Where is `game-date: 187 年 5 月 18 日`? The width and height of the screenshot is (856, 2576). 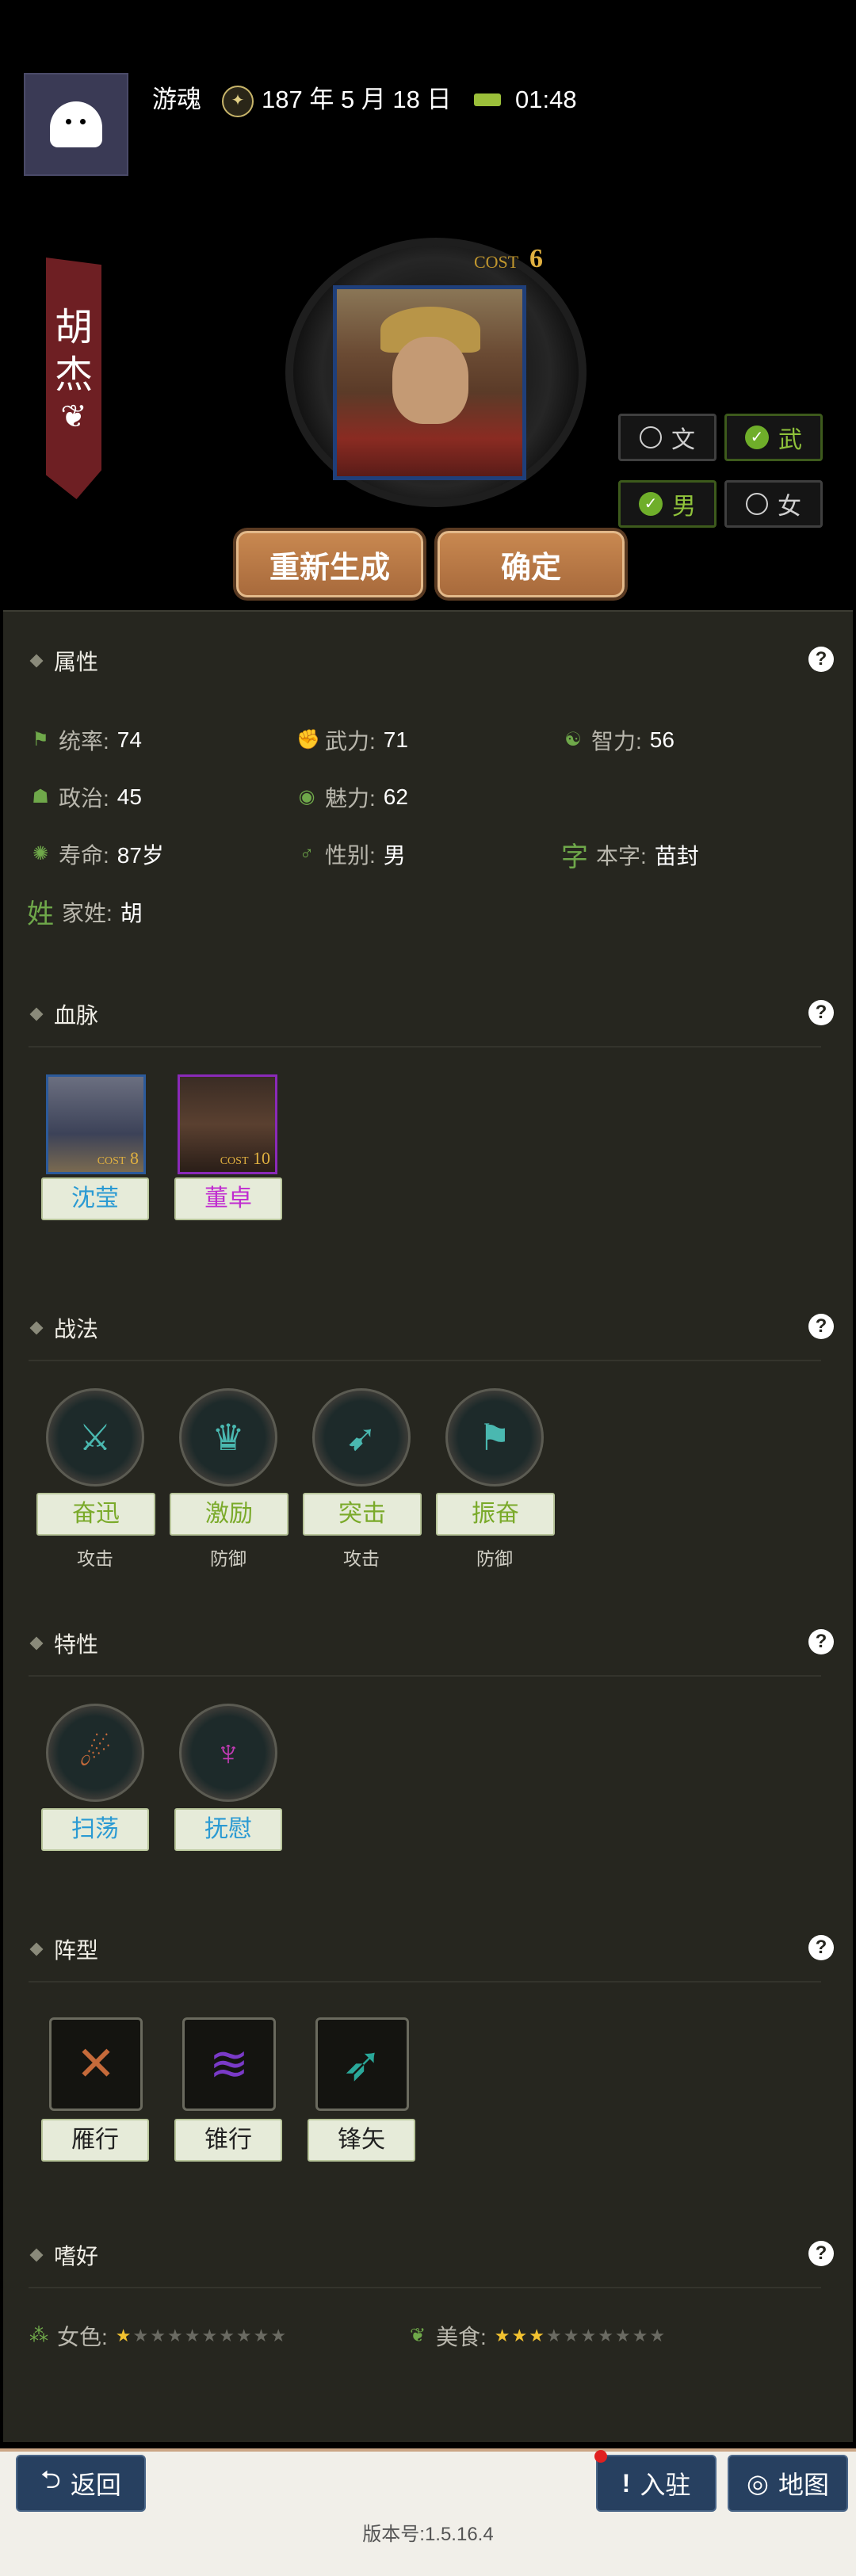 game-date: 187 年 5 月 18 日 is located at coordinates (357, 99).